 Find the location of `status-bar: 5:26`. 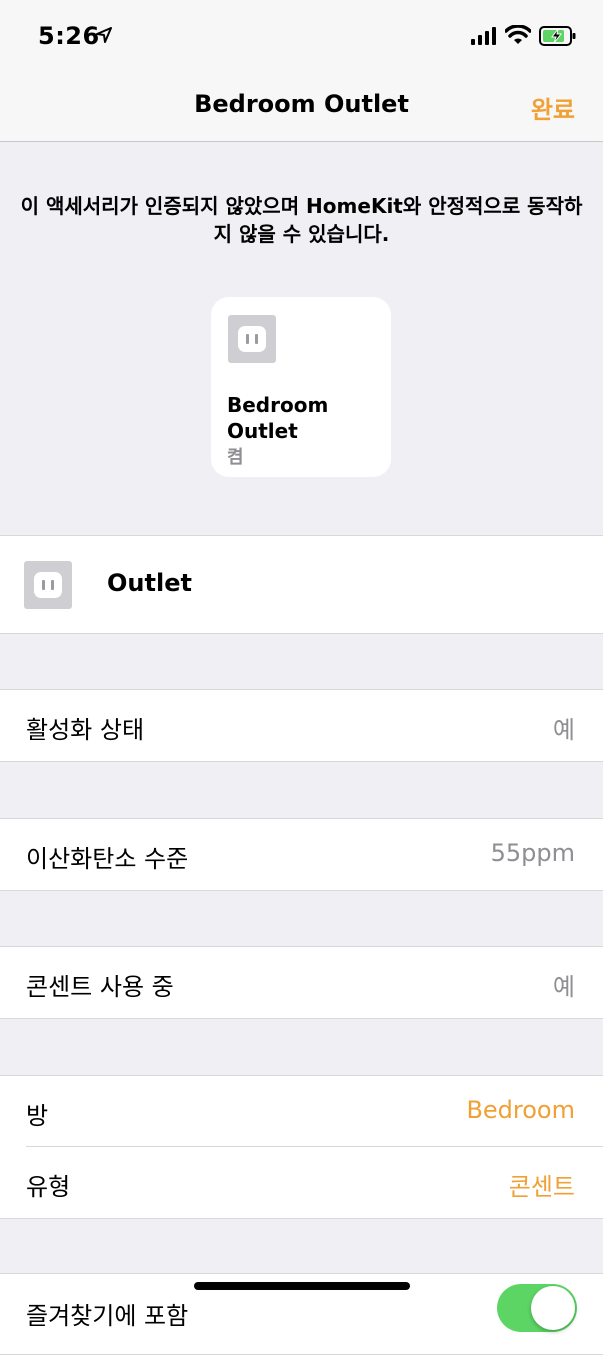

status-bar: 5:26 is located at coordinates (301, 36).